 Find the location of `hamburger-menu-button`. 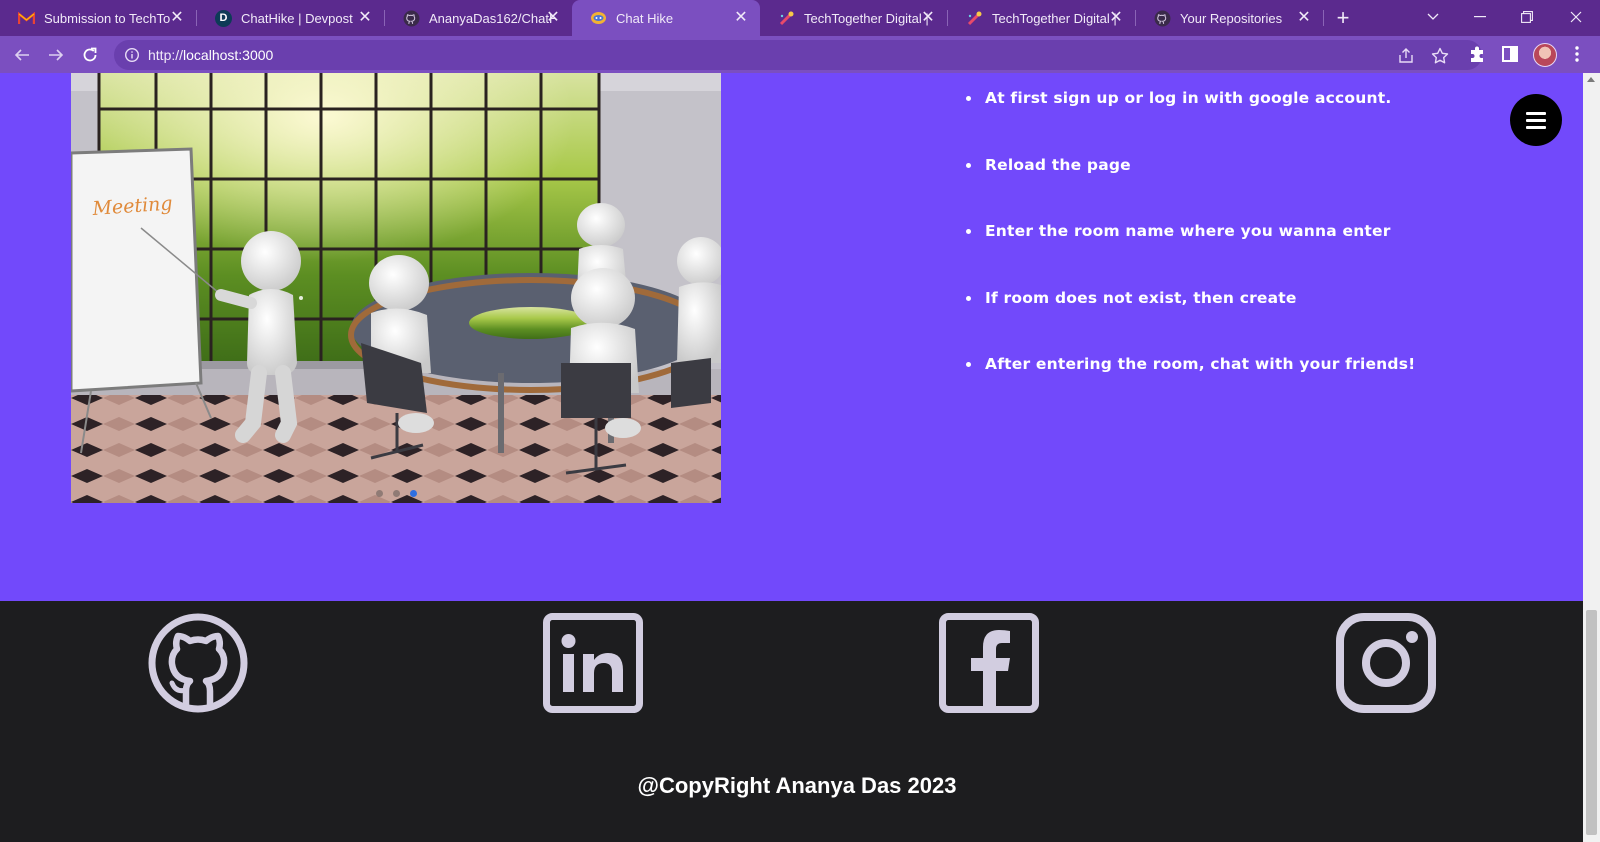

hamburger-menu-button is located at coordinates (1536, 120).